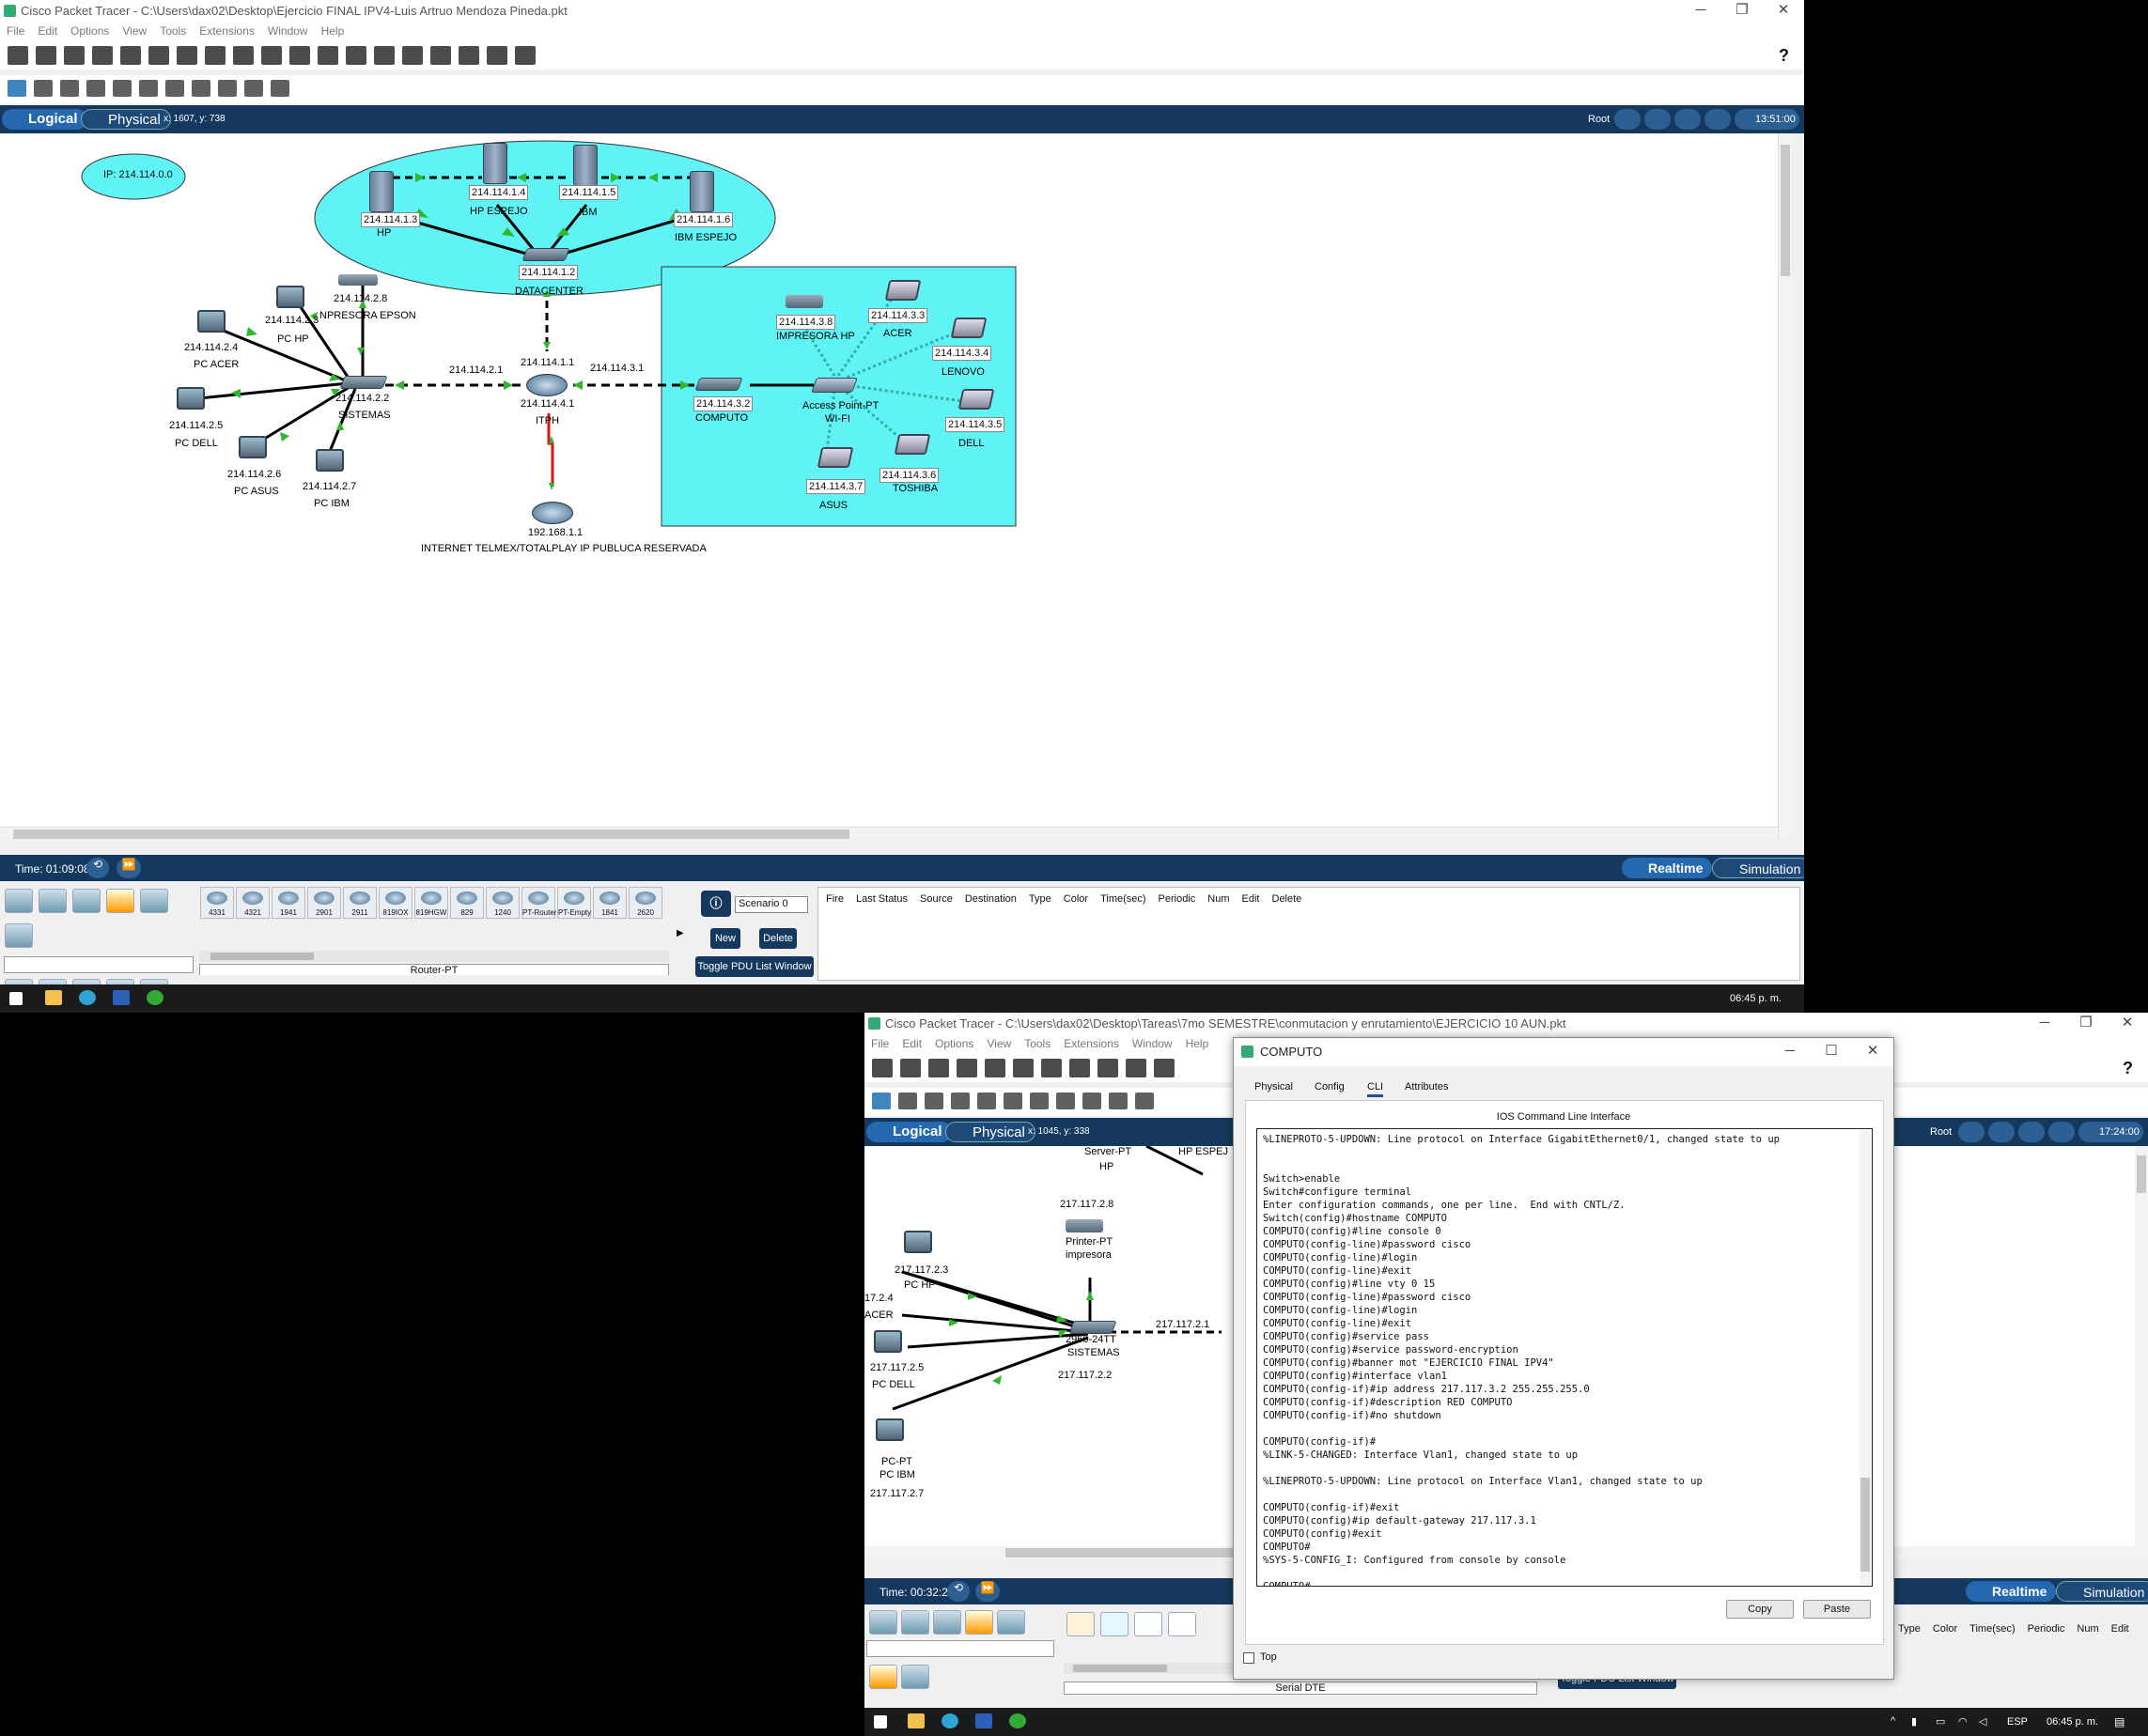 The image size is (2148, 1736). I want to click on print-icon, so click(102, 55).